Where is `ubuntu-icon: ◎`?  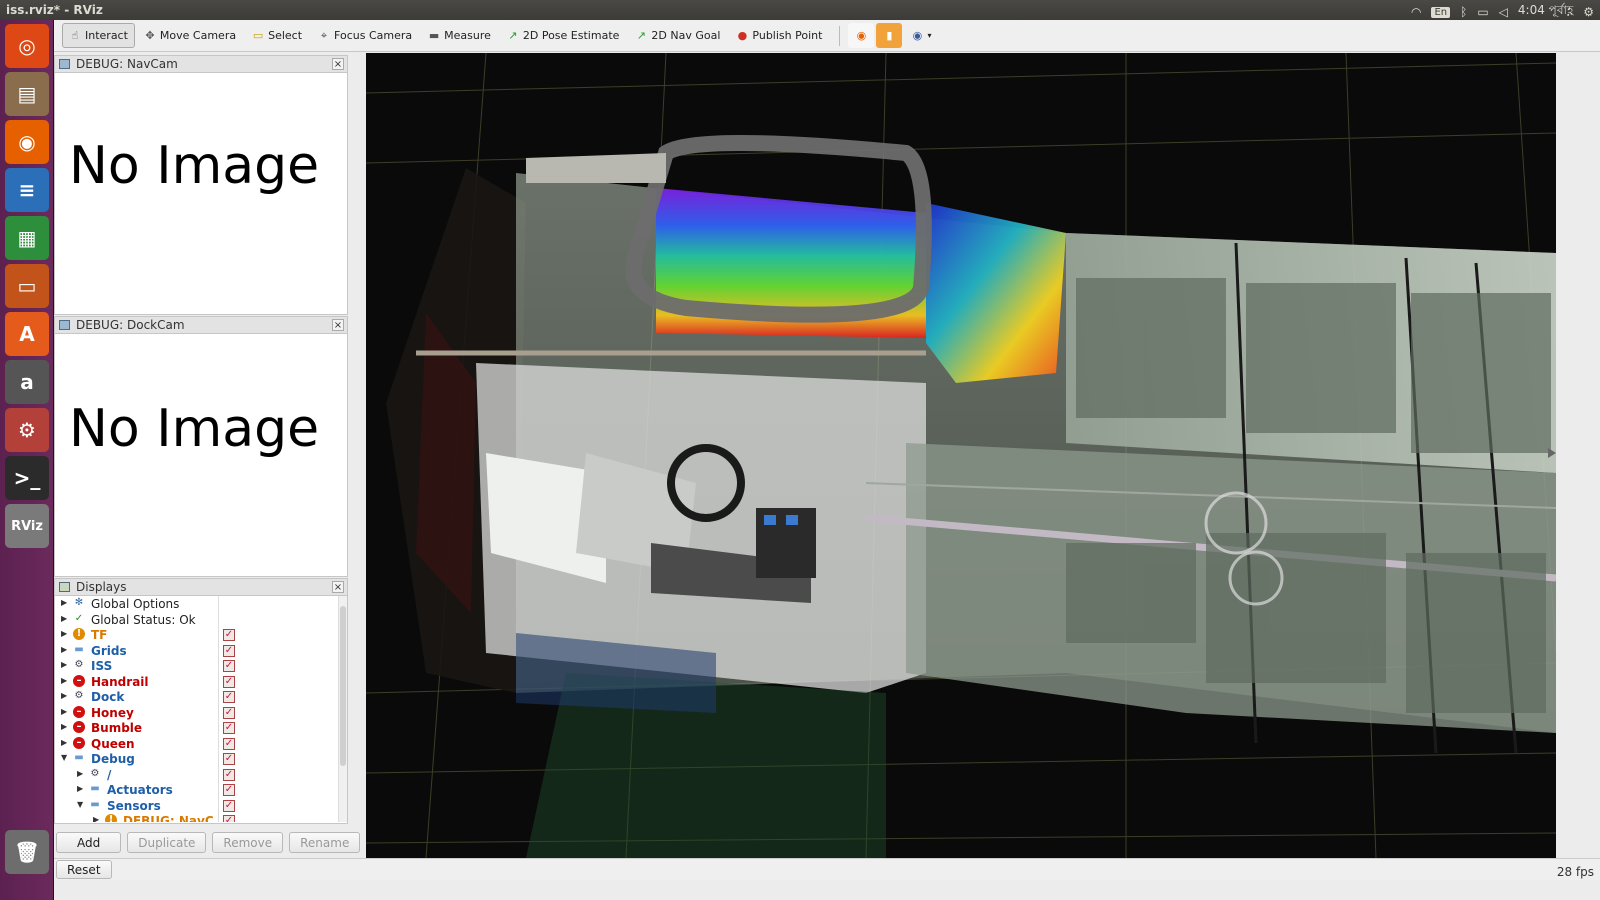 ubuntu-icon: ◎ is located at coordinates (27, 46).